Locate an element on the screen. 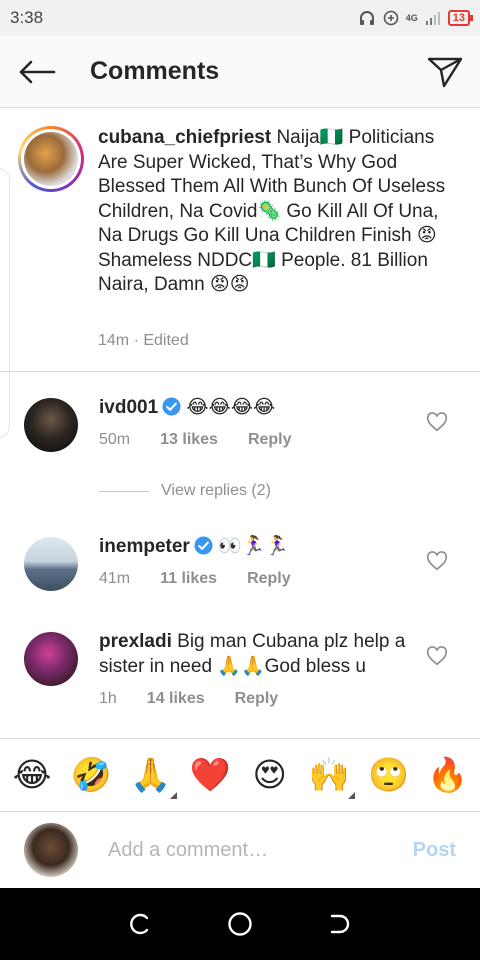 This screenshot has width=480, height=960. system-nav-bar is located at coordinates (240, 924).